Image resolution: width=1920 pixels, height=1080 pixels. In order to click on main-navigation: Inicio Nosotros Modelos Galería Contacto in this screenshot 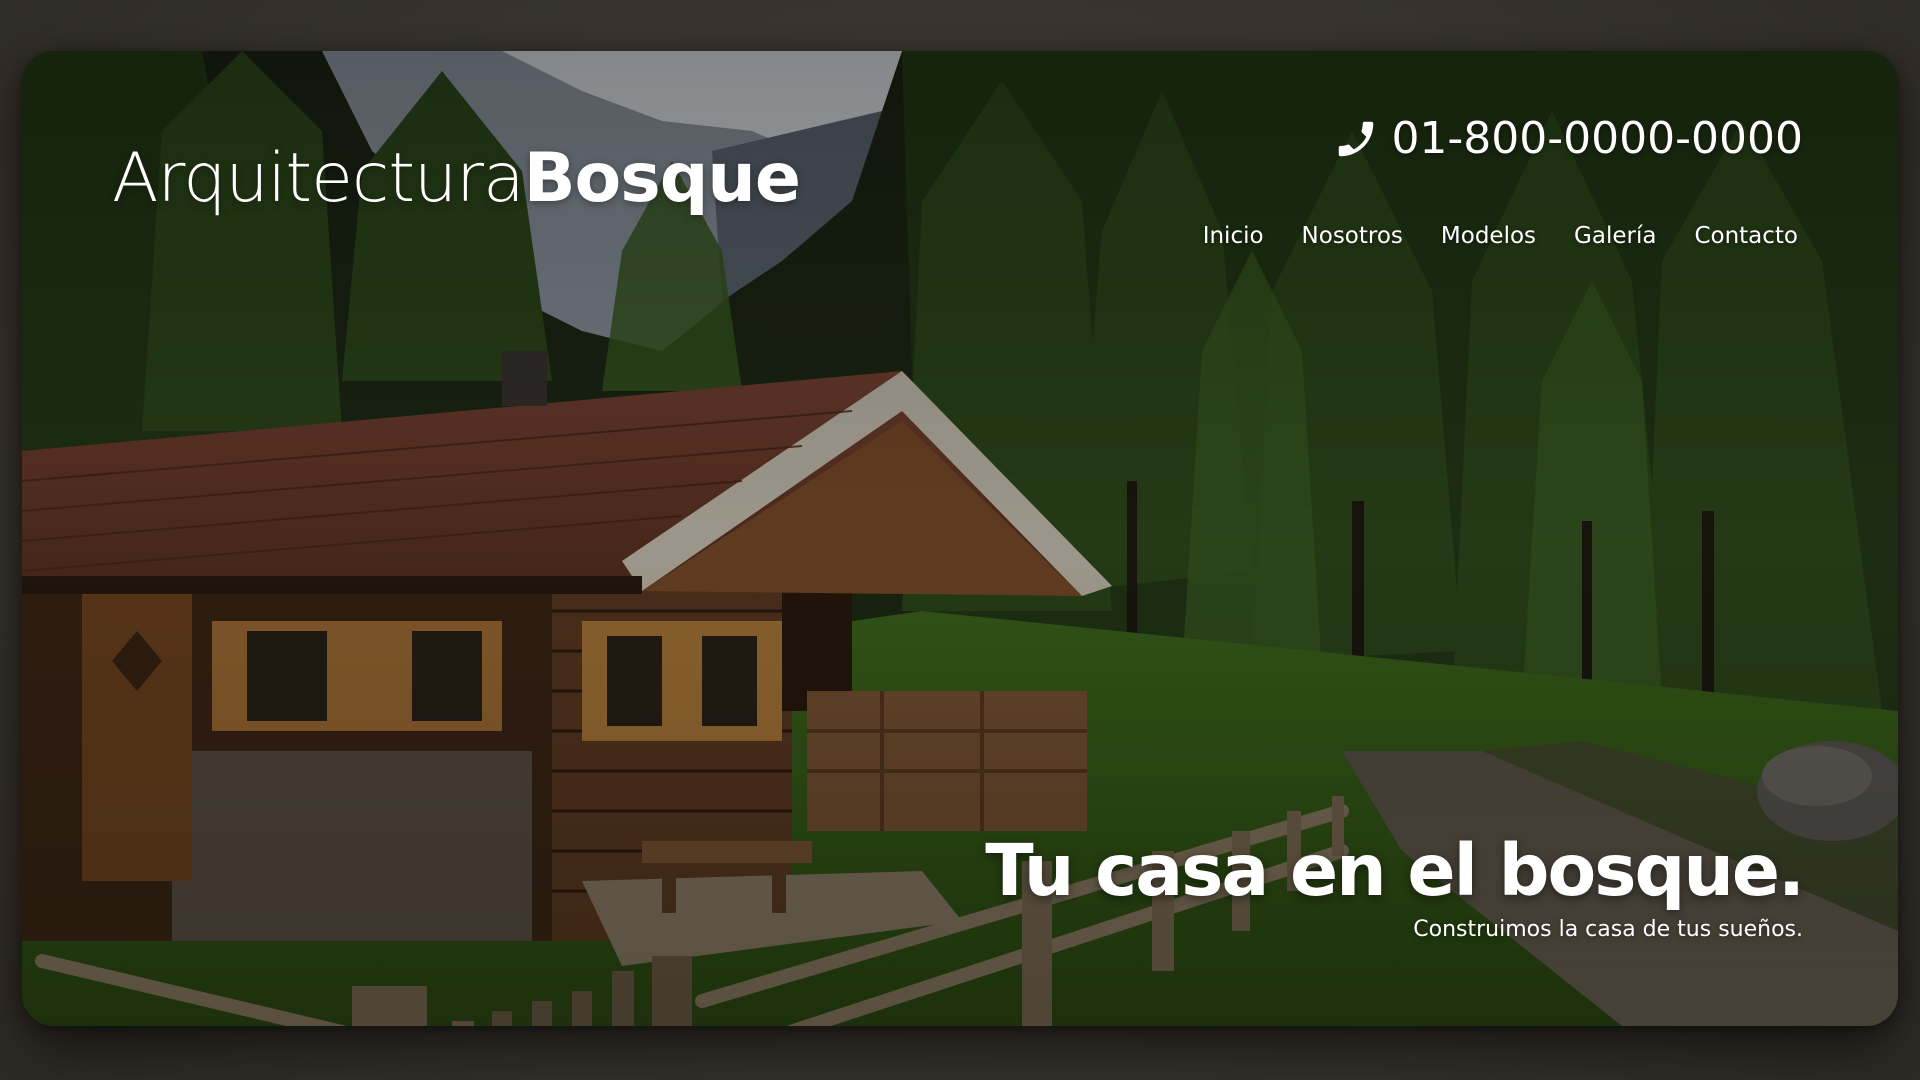, I will do `click(1500, 236)`.